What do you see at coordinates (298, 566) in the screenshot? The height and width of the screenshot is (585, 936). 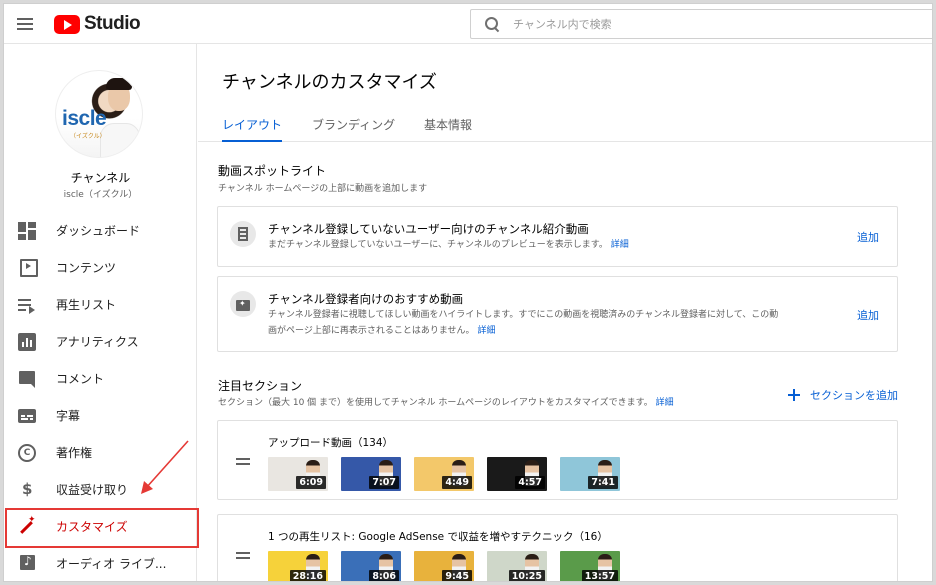 I see `video-thumbnail: 28:16` at bounding box center [298, 566].